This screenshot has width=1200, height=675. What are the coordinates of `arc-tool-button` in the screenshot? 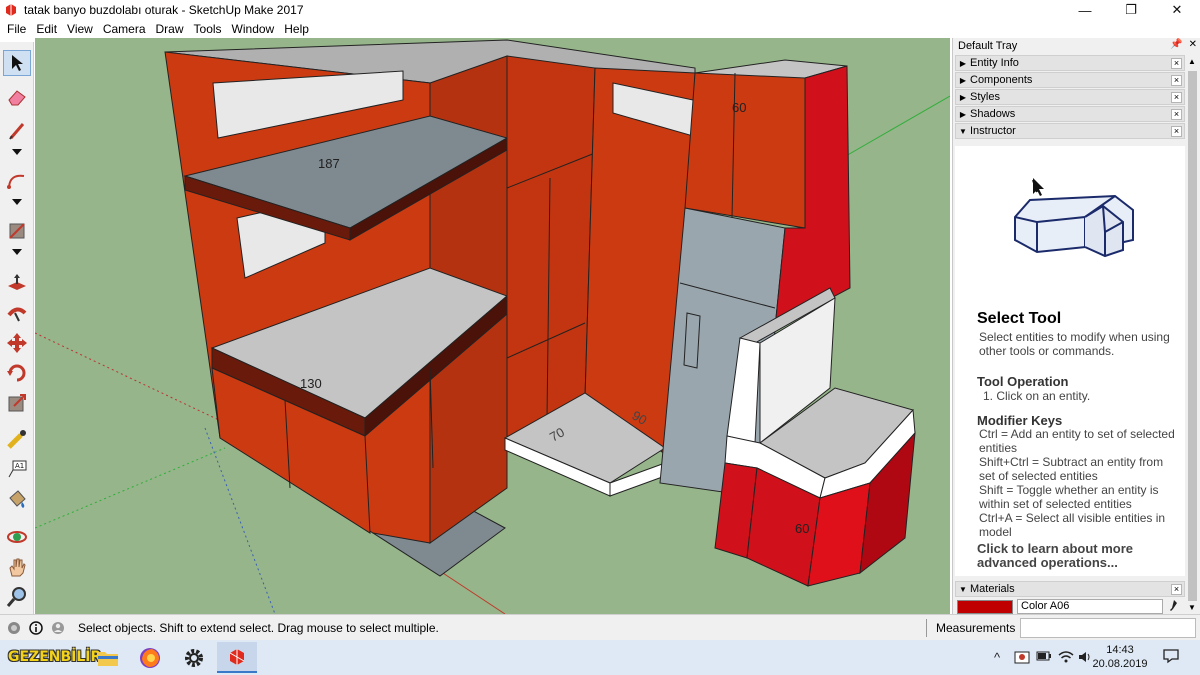 It's located at (17, 181).